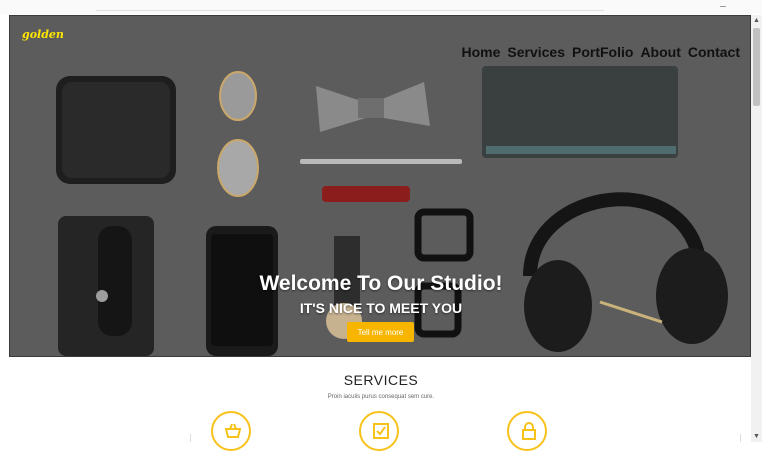  I want to click on address-divider, so click(350, 10).